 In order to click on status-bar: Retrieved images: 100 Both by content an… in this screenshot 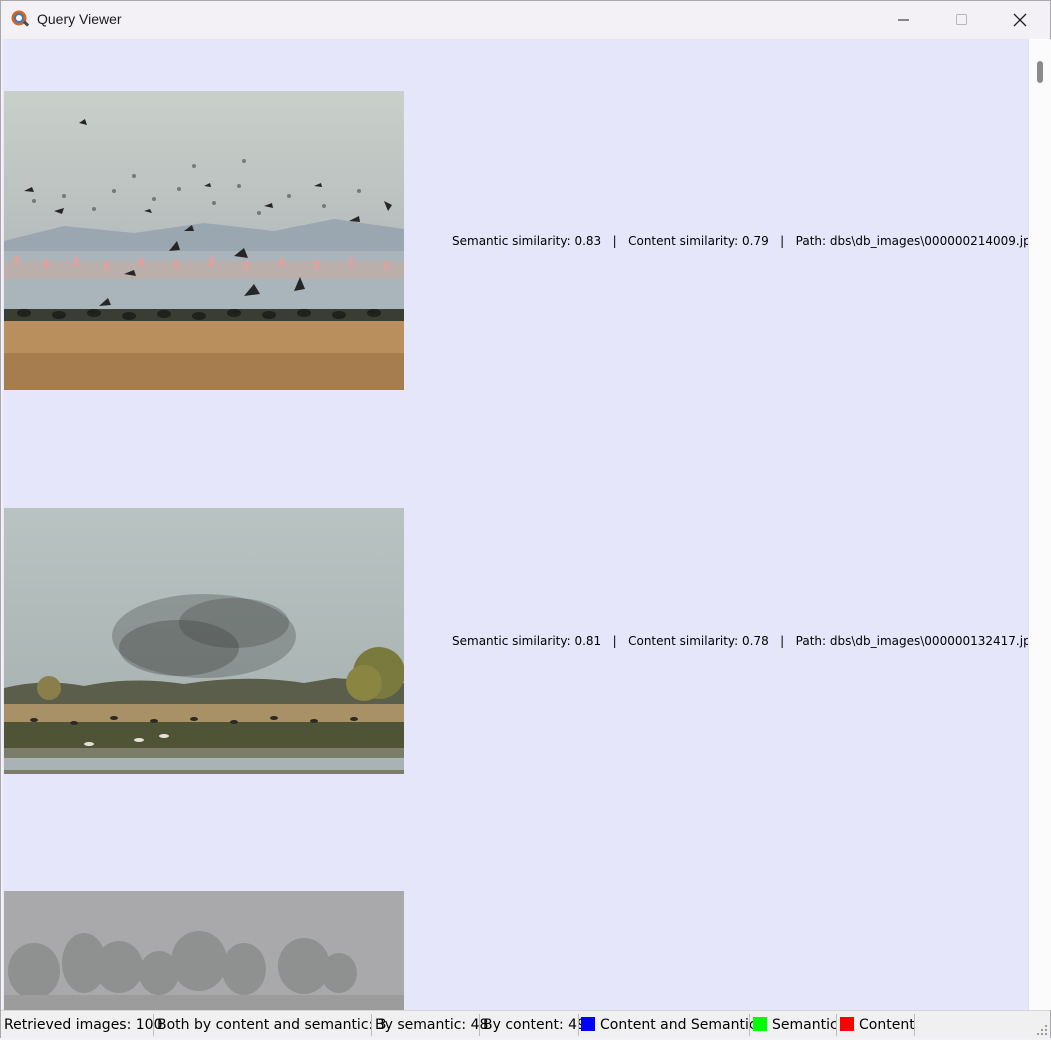, I will do `click(525, 1024)`.